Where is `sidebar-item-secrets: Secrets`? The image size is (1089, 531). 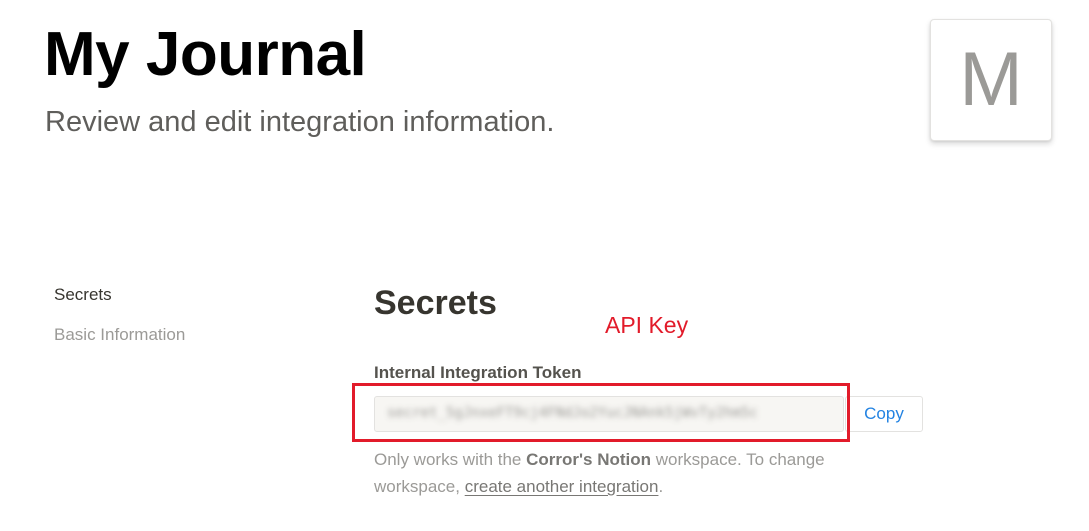
sidebar-item-secrets: Secrets is located at coordinates (174, 295).